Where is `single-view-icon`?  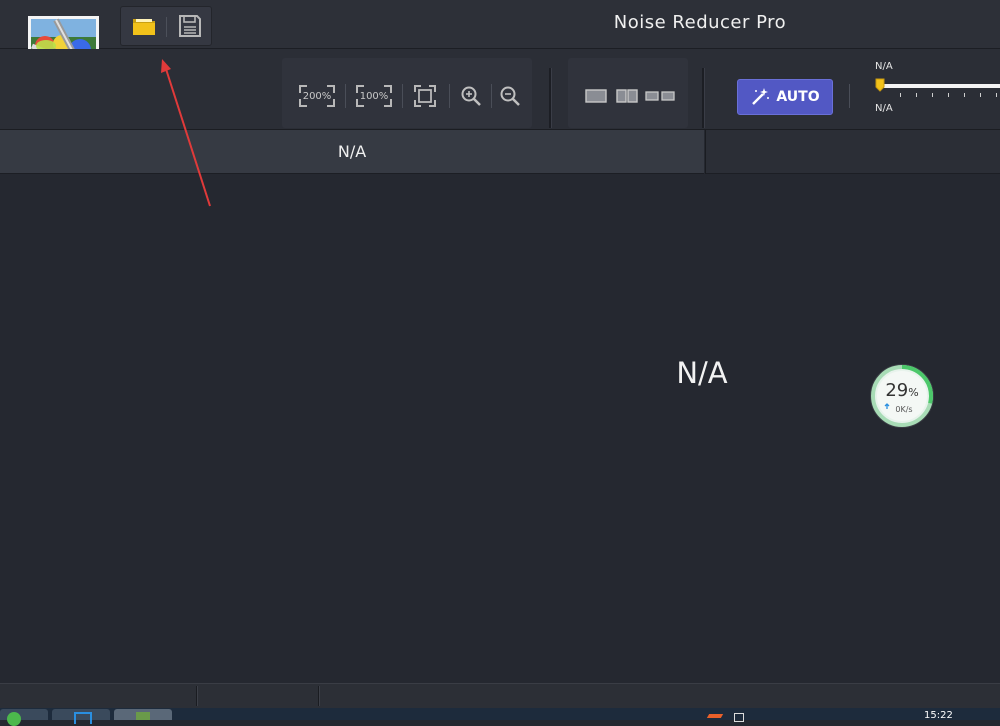
single-view-icon is located at coordinates (596, 96).